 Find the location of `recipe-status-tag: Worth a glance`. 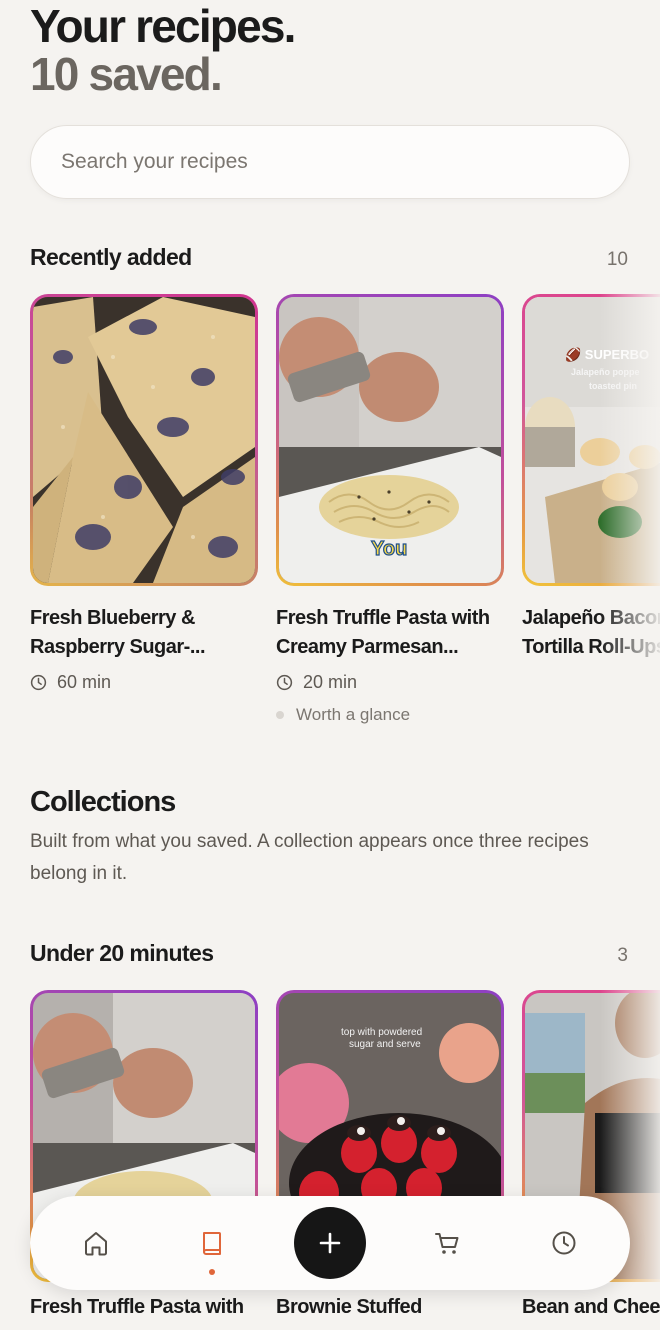

recipe-status-tag: Worth a glance is located at coordinates (390, 715).